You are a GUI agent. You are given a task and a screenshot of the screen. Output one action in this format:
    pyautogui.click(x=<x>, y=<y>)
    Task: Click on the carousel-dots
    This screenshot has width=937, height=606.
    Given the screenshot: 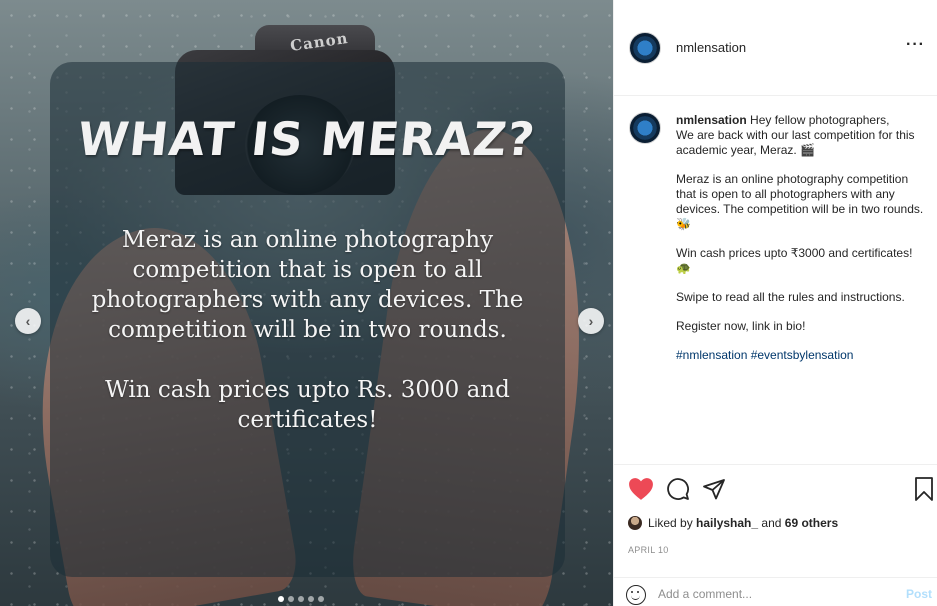 What is the action you would take?
    pyautogui.click(x=301, y=599)
    